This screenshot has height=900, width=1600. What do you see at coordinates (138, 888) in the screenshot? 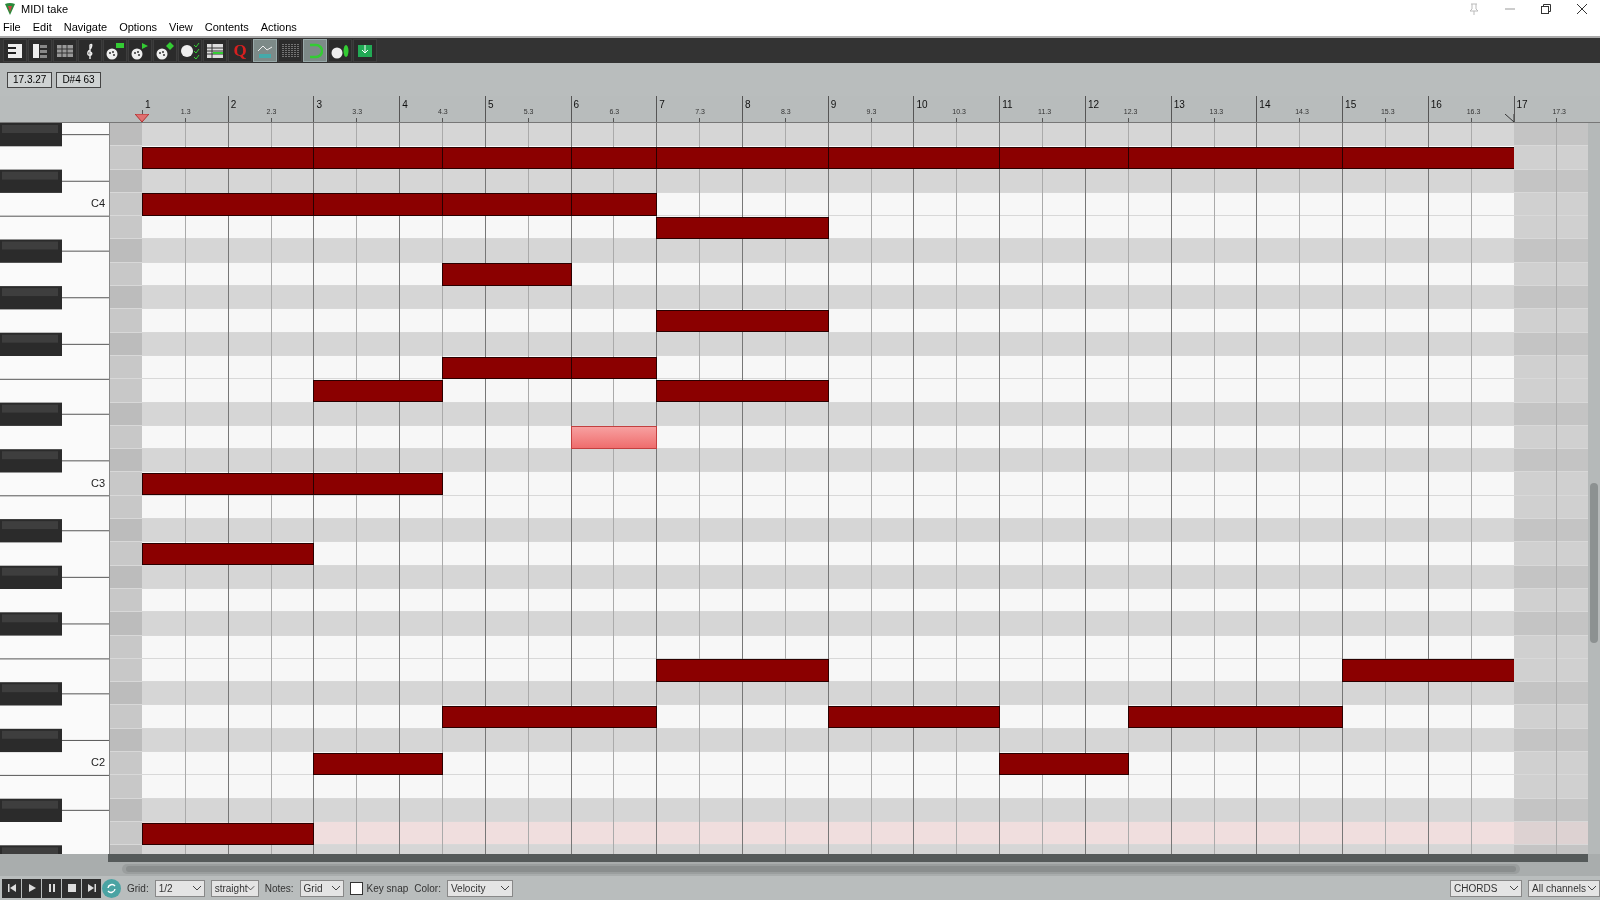
I see `grid-label: Grid:` at bounding box center [138, 888].